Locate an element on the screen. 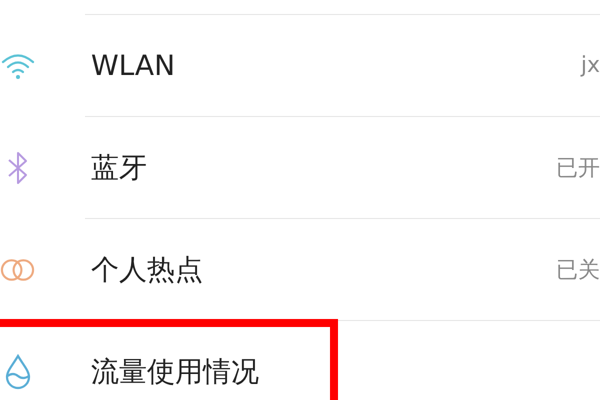 This screenshot has height=400, width=600. bluetooth-icon is located at coordinates (18, 168).